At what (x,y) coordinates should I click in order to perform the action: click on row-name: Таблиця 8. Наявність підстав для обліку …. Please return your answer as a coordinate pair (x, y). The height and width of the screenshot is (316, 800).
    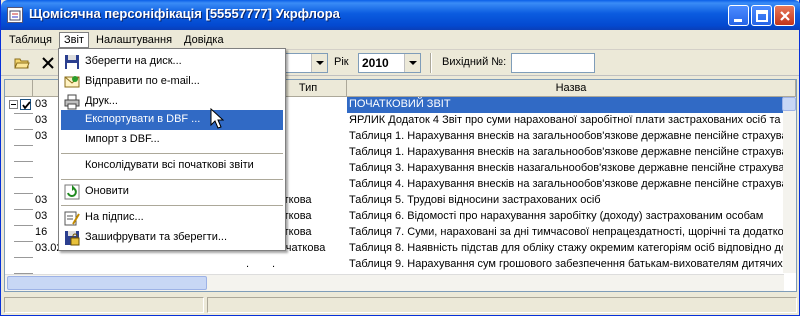
    Looking at the image, I should click on (566, 248).